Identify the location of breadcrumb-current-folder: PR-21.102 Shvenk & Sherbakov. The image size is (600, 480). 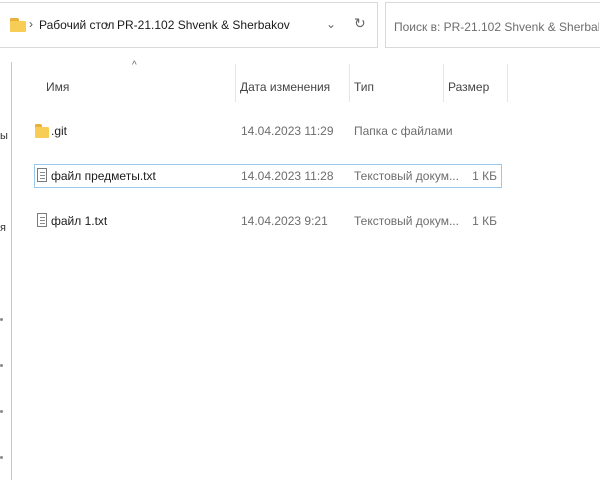
(203, 25).